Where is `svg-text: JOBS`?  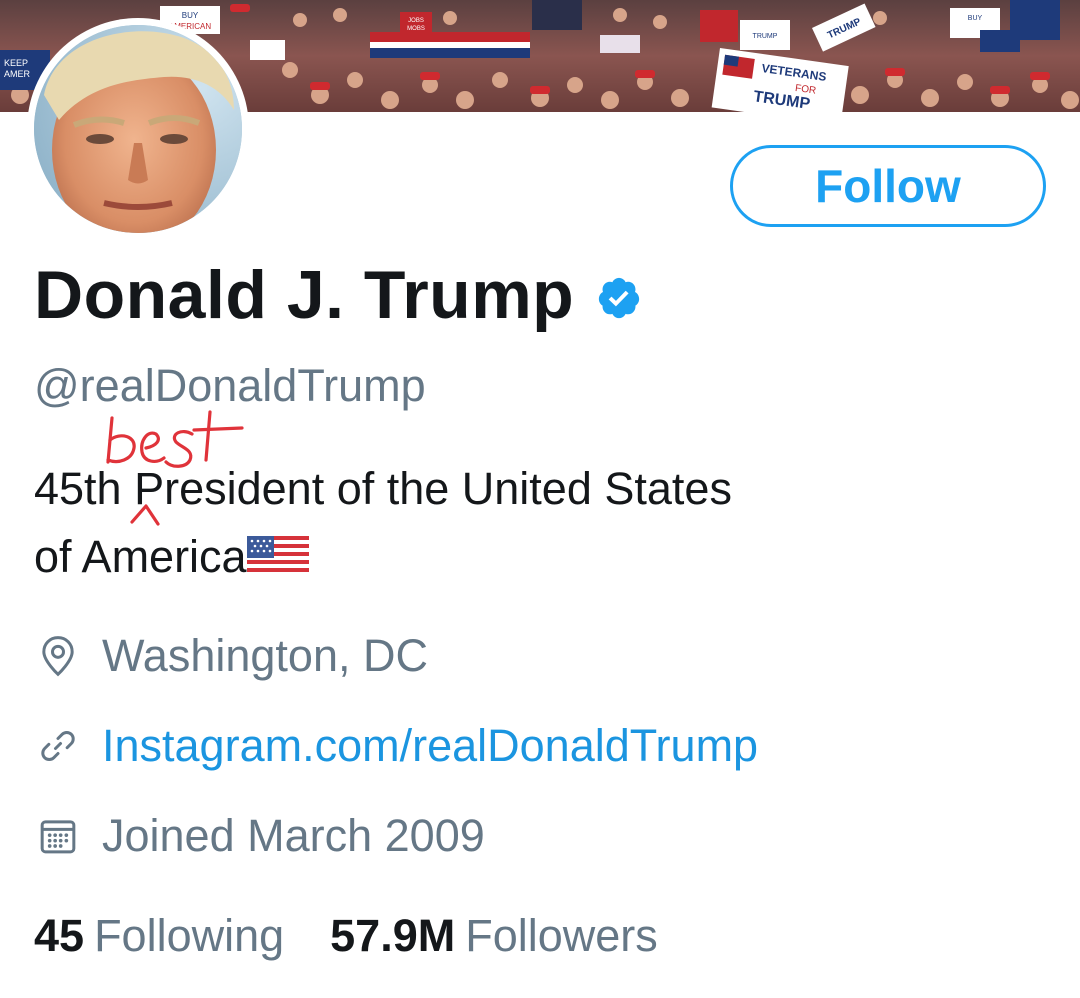
svg-text: JOBS is located at coordinates (416, 21).